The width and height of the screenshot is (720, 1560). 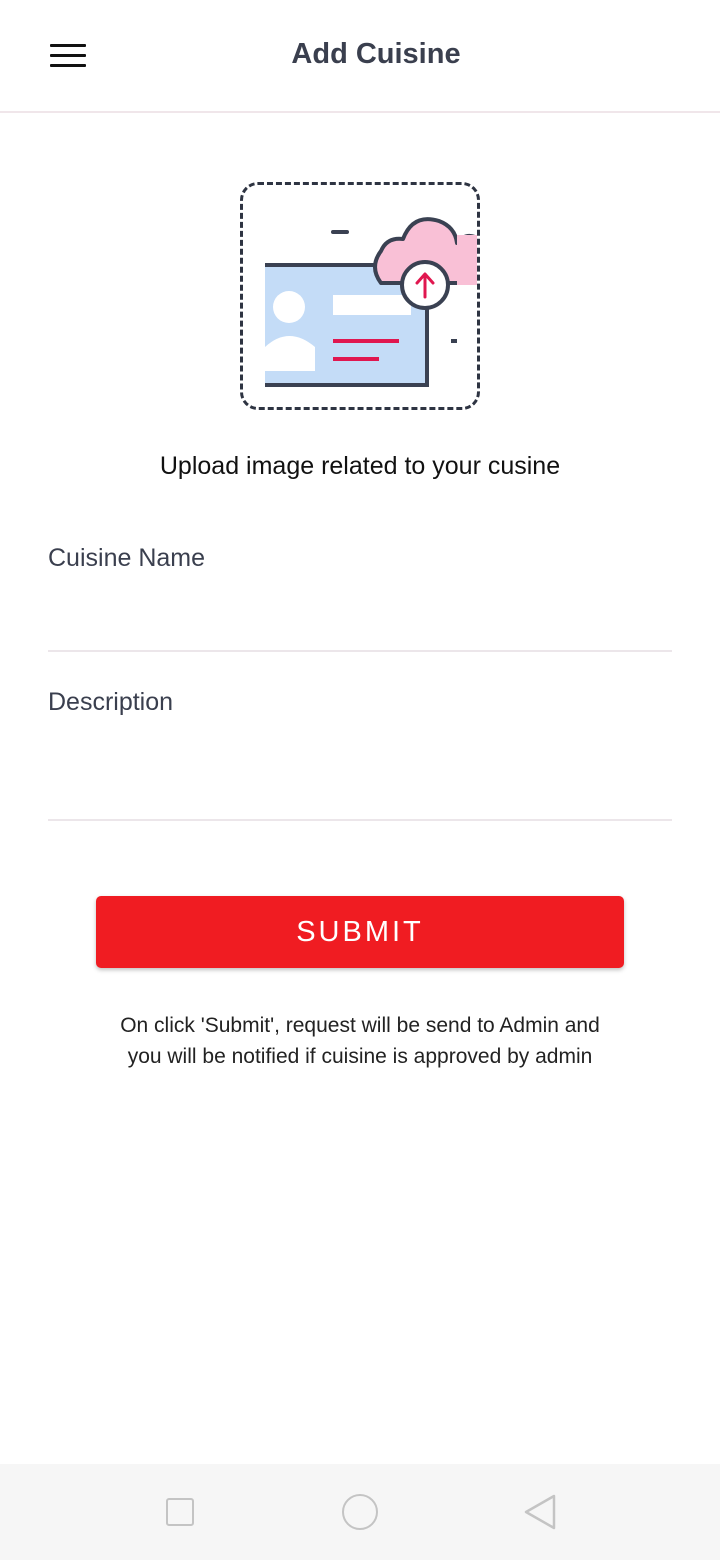 What do you see at coordinates (360, 651) in the screenshot?
I see `cuisine-name-underline` at bounding box center [360, 651].